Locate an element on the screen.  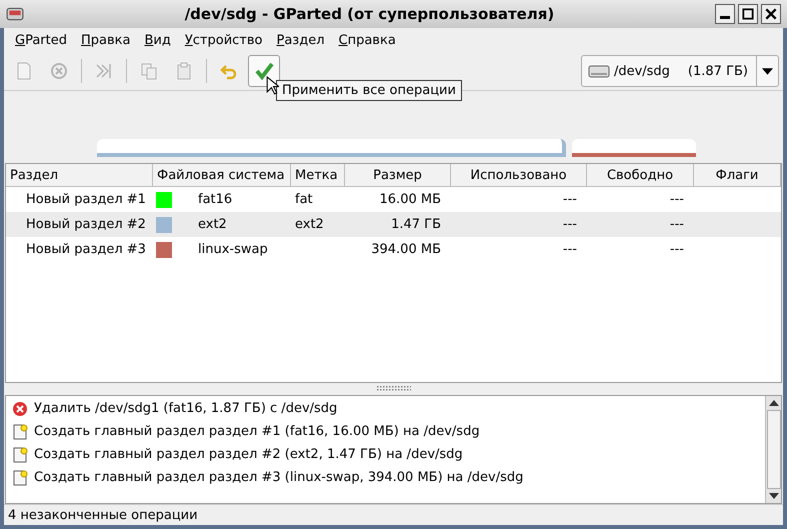
device-selector: /dev/sdg (1.87 ГБ) is located at coordinates (679, 71).